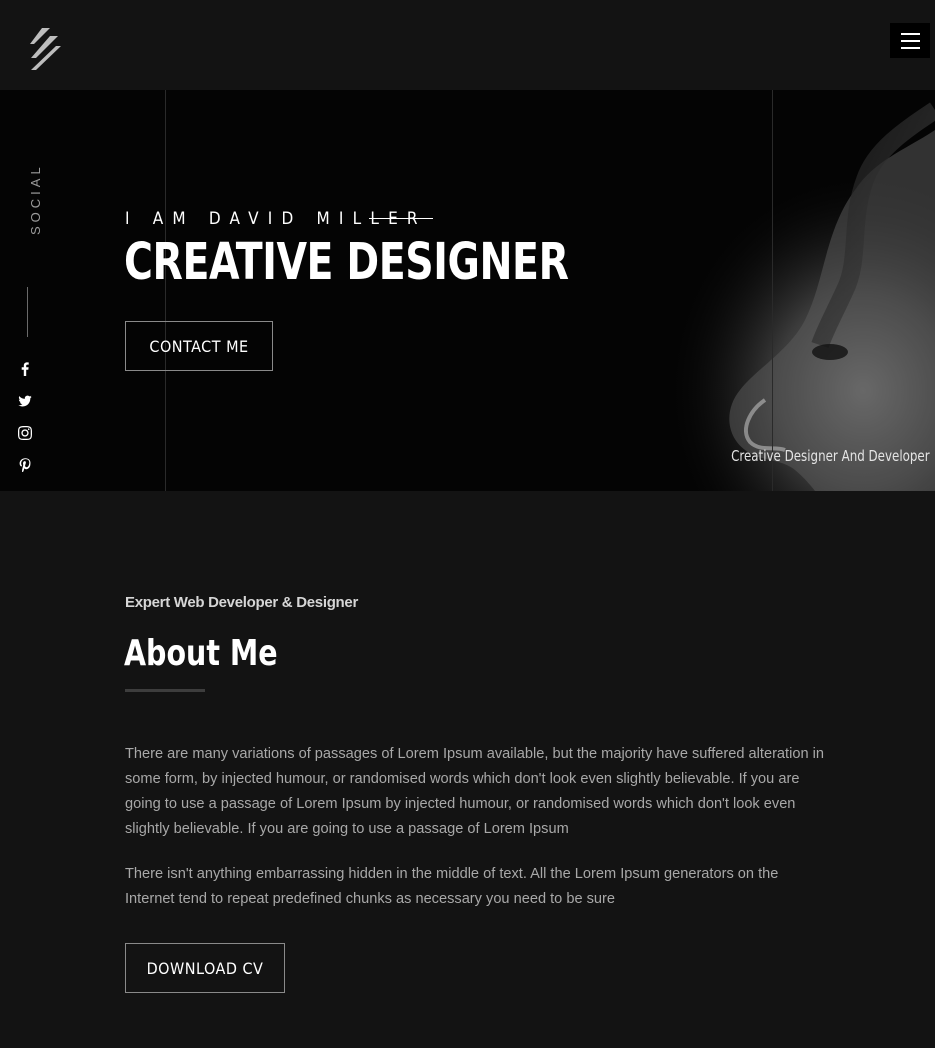 This screenshot has height=1048, width=935. I want to click on contact-me-button: CONTACT ME, so click(199, 346).